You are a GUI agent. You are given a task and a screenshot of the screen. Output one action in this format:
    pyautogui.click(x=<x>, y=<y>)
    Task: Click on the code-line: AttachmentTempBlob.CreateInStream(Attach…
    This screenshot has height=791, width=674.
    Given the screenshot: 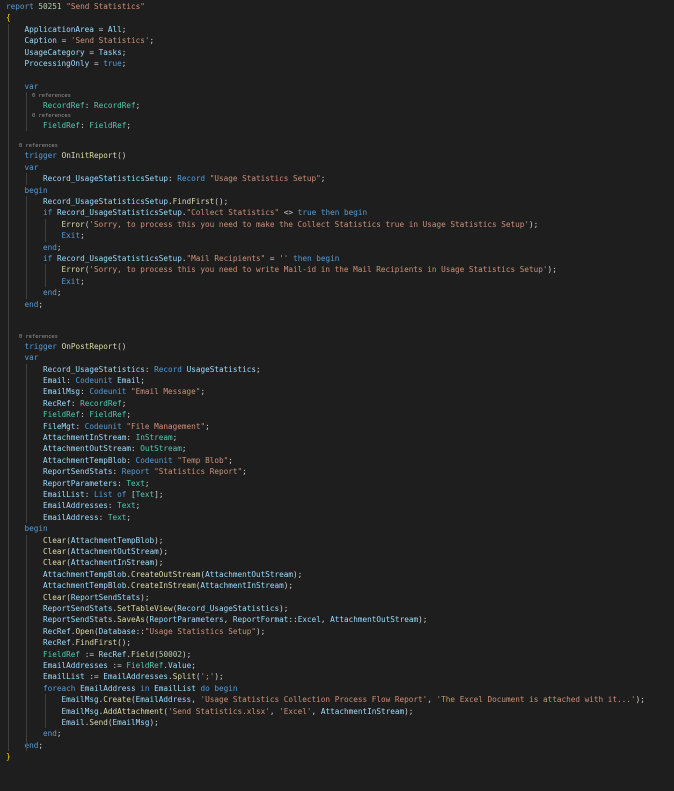 What is the action you would take?
    pyautogui.click(x=168, y=586)
    